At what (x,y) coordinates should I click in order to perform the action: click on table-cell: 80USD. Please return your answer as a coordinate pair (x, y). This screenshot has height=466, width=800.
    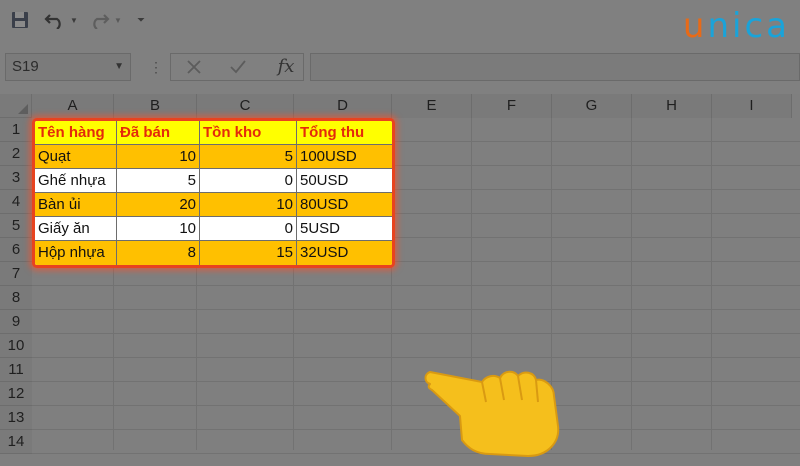
    Looking at the image, I should click on (344, 205).